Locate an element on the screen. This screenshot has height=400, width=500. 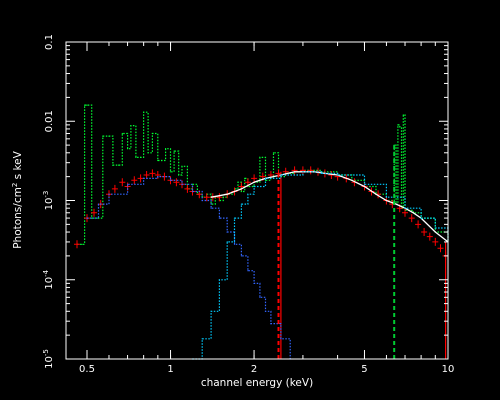
x-tick-label: 5 is located at coordinates (364, 369).